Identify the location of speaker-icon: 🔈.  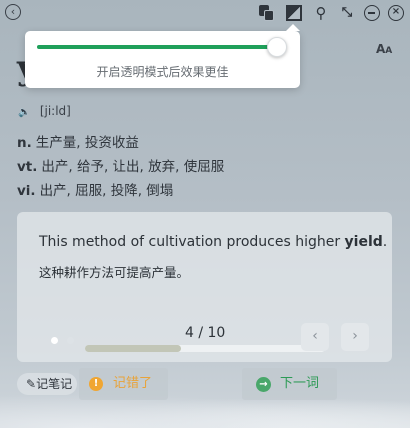
(24, 112).